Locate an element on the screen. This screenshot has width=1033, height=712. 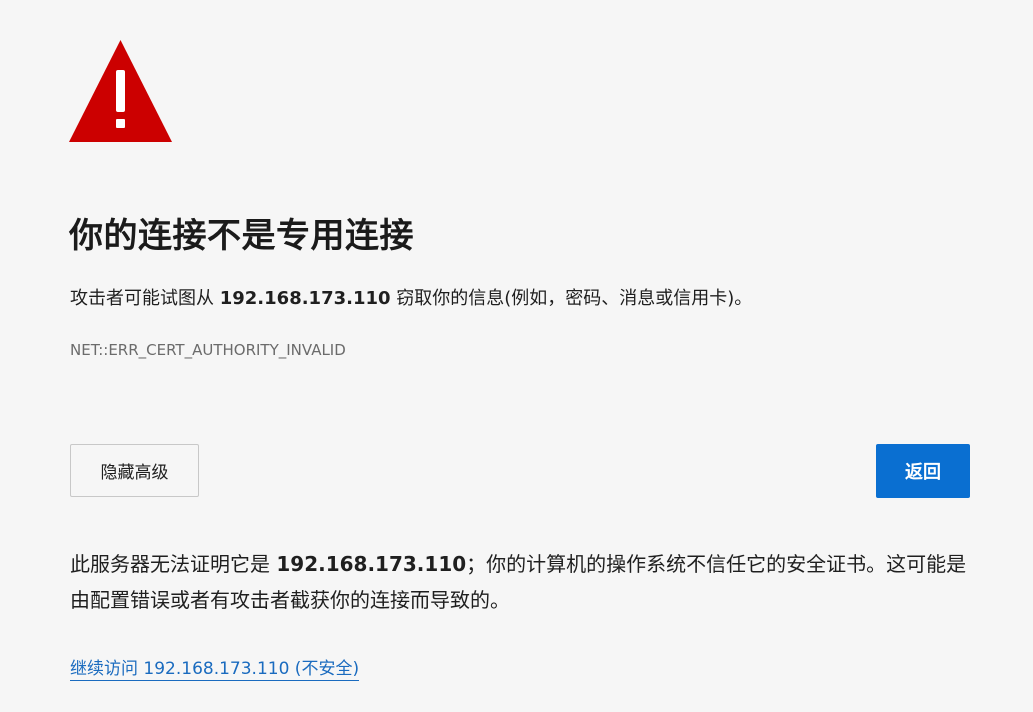
error-code: NET::ERR_CERT_AUTHORITY_INVALID is located at coordinates (208, 350).